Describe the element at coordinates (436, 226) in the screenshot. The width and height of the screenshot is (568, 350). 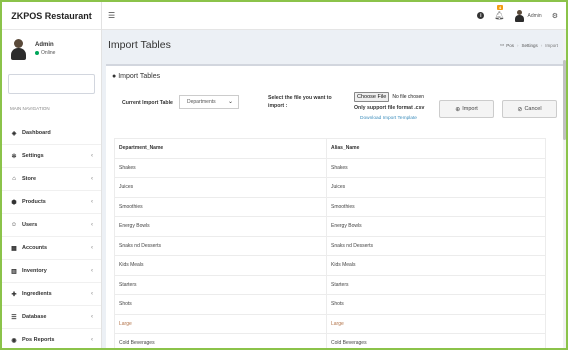
I see `cell-alias-name: Energy Bowls` at that location.